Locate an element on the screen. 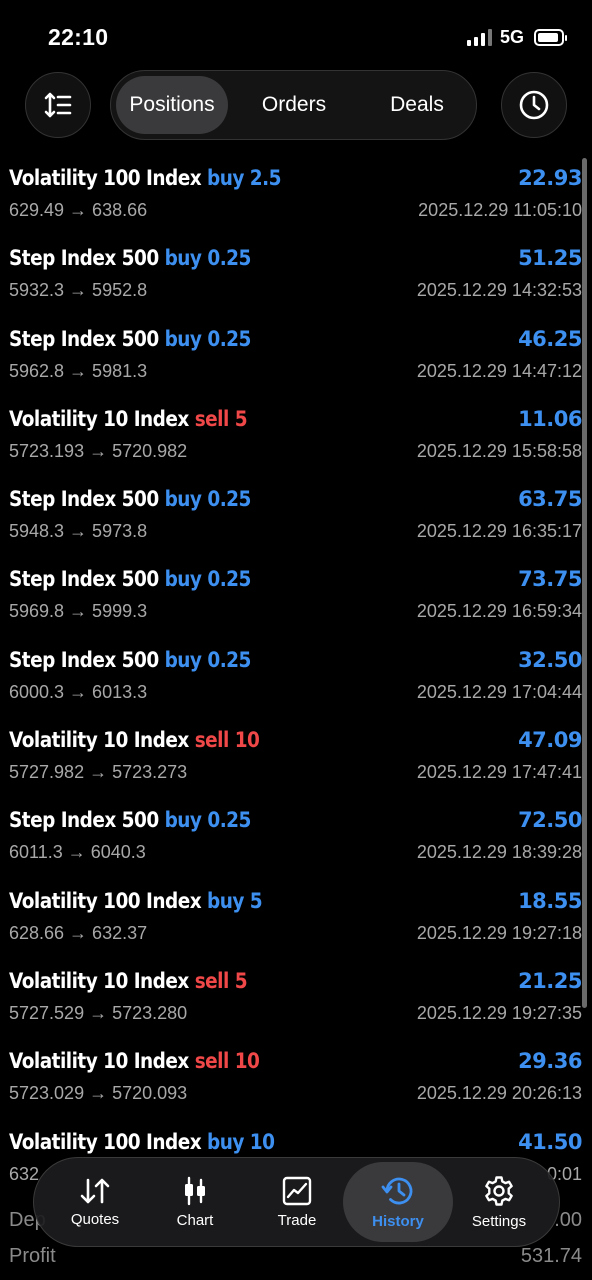 The height and width of the screenshot is (1280, 592). nav-chart-label: Chart is located at coordinates (195, 1220).